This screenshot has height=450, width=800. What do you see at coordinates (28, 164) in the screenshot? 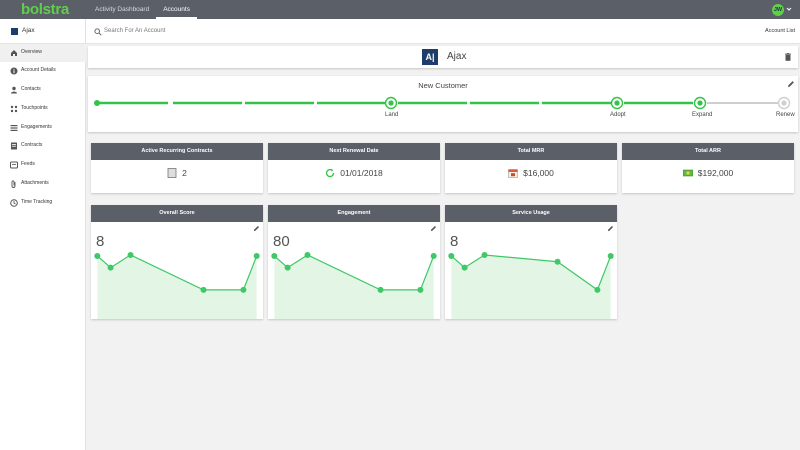
I see `sidebar-item-label: Feeds` at bounding box center [28, 164].